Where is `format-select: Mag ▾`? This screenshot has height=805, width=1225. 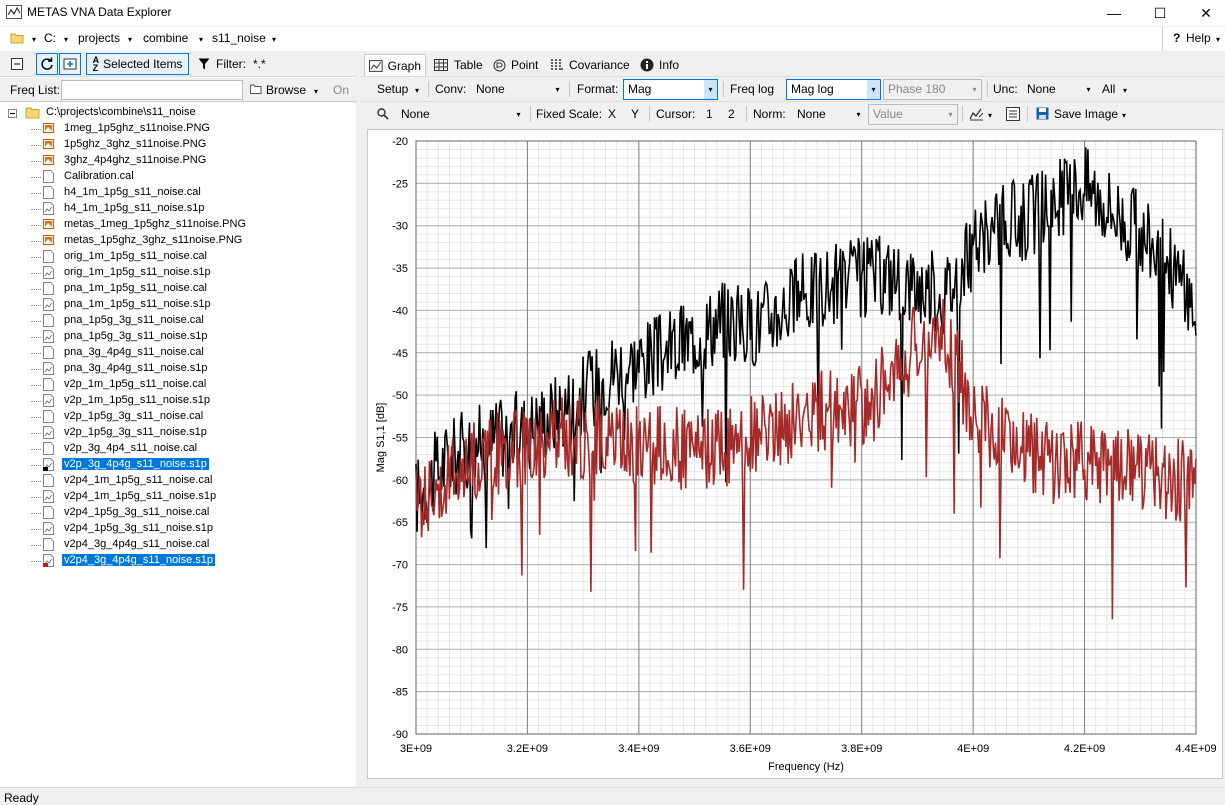
format-select: Mag ▾ is located at coordinates (670, 89).